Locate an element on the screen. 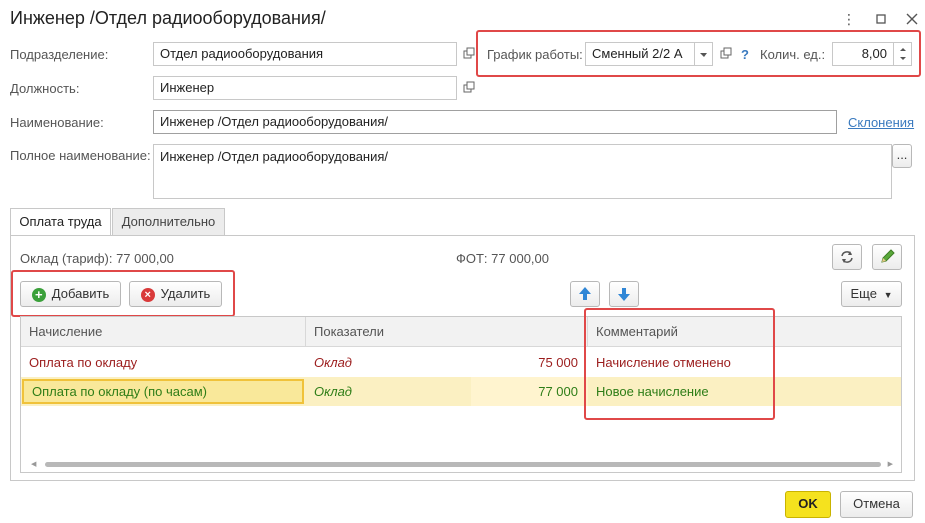  arrow-up-icon is located at coordinates (585, 293).